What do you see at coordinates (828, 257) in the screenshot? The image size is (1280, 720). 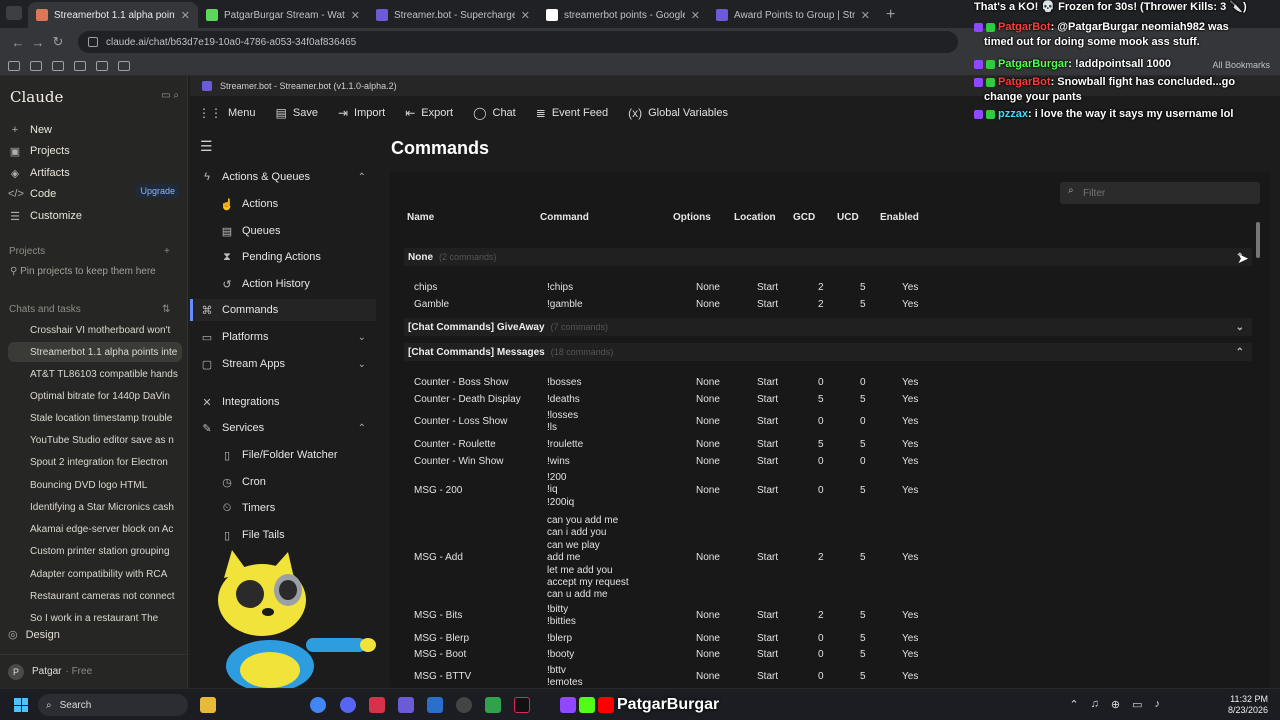 I see `command-group-header: None (2 commands) ⌃` at bounding box center [828, 257].